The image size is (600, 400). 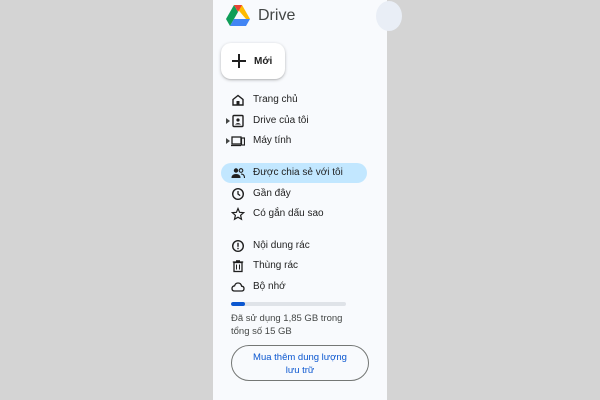 What do you see at coordinates (238, 287) in the screenshot?
I see `cloud-icon` at bounding box center [238, 287].